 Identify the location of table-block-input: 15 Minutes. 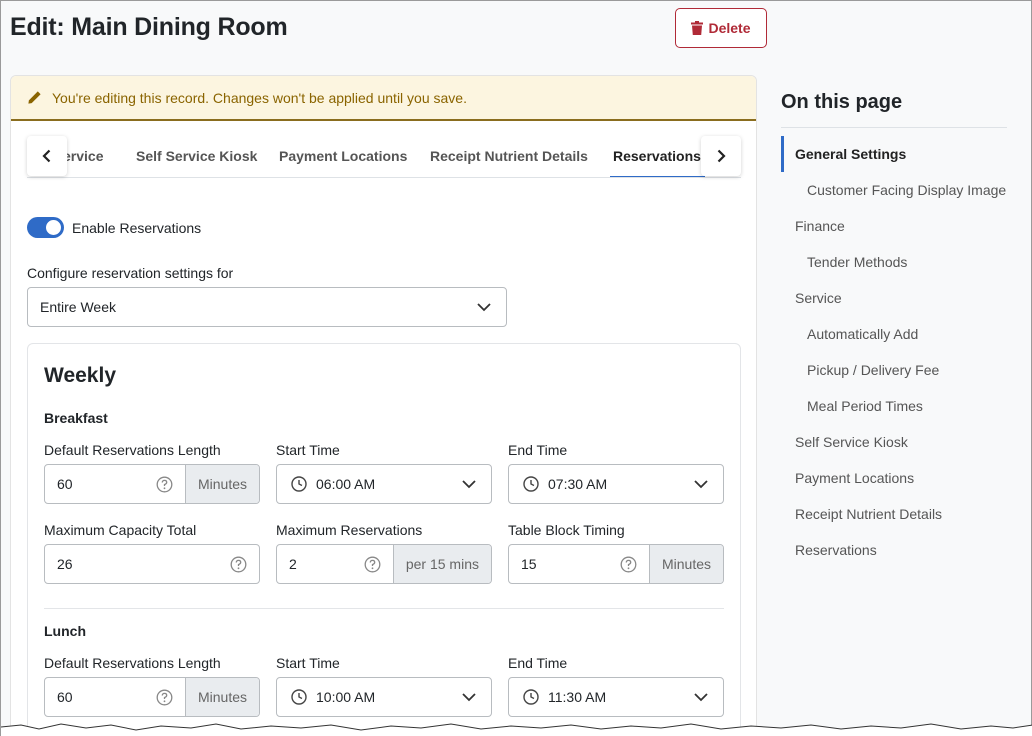
(616, 564).